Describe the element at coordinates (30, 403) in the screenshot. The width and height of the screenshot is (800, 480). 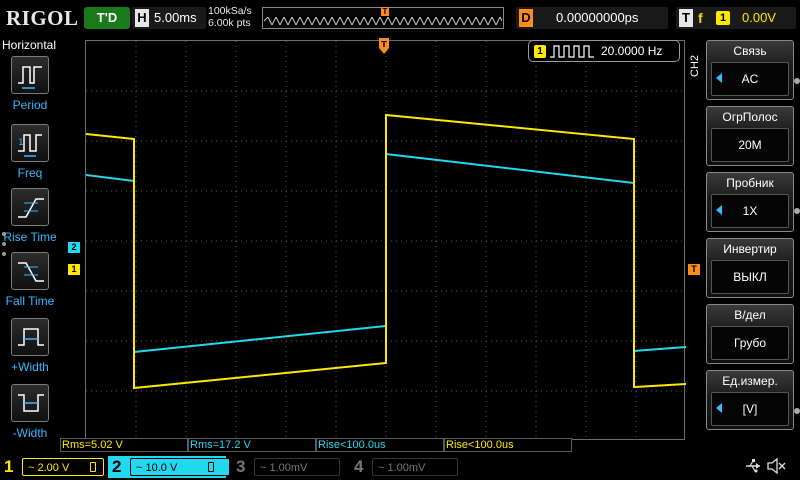
I see `neg-width-icon` at that location.